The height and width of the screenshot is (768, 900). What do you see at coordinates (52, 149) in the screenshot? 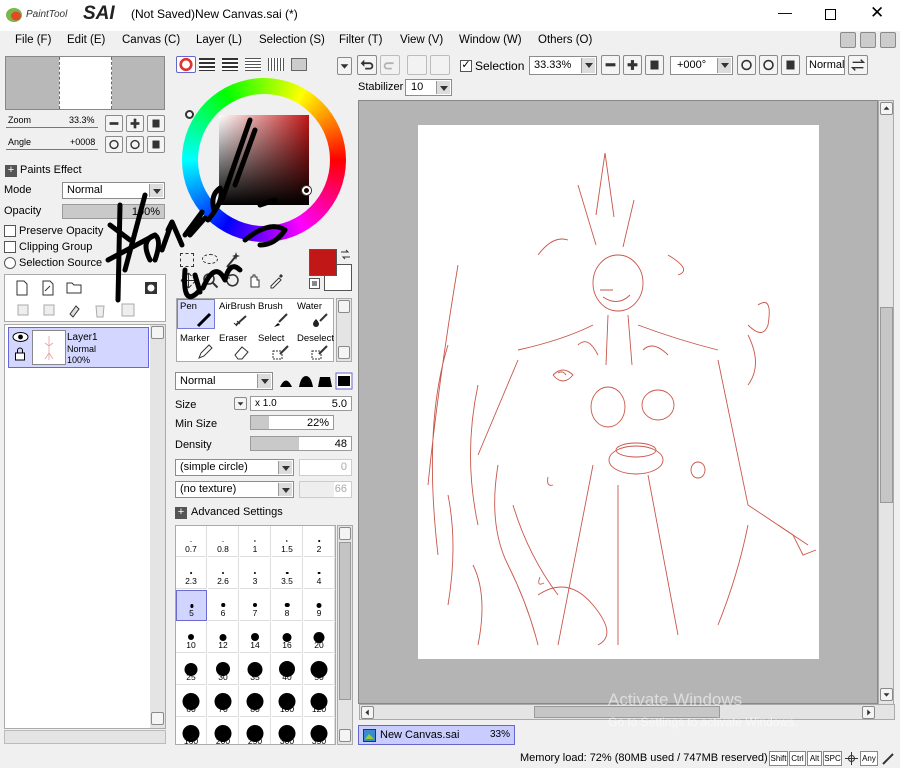
I see `angle-slider` at bounding box center [52, 149].